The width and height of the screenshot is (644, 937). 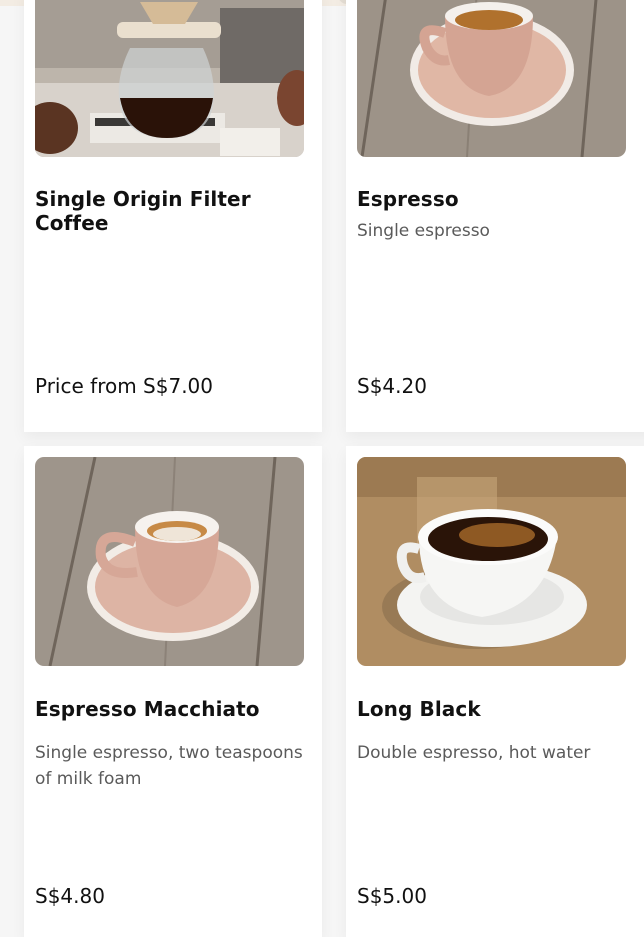 What do you see at coordinates (392, 896) in the screenshot?
I see `item-price: S$5.00` at bounding box center [392, 896].